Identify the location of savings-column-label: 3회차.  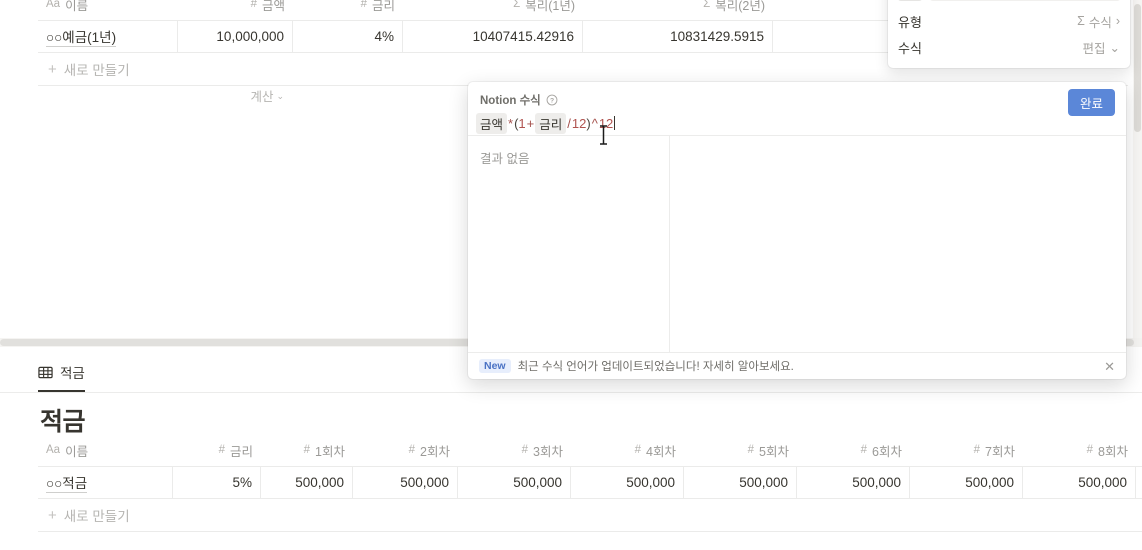
(548, 451).